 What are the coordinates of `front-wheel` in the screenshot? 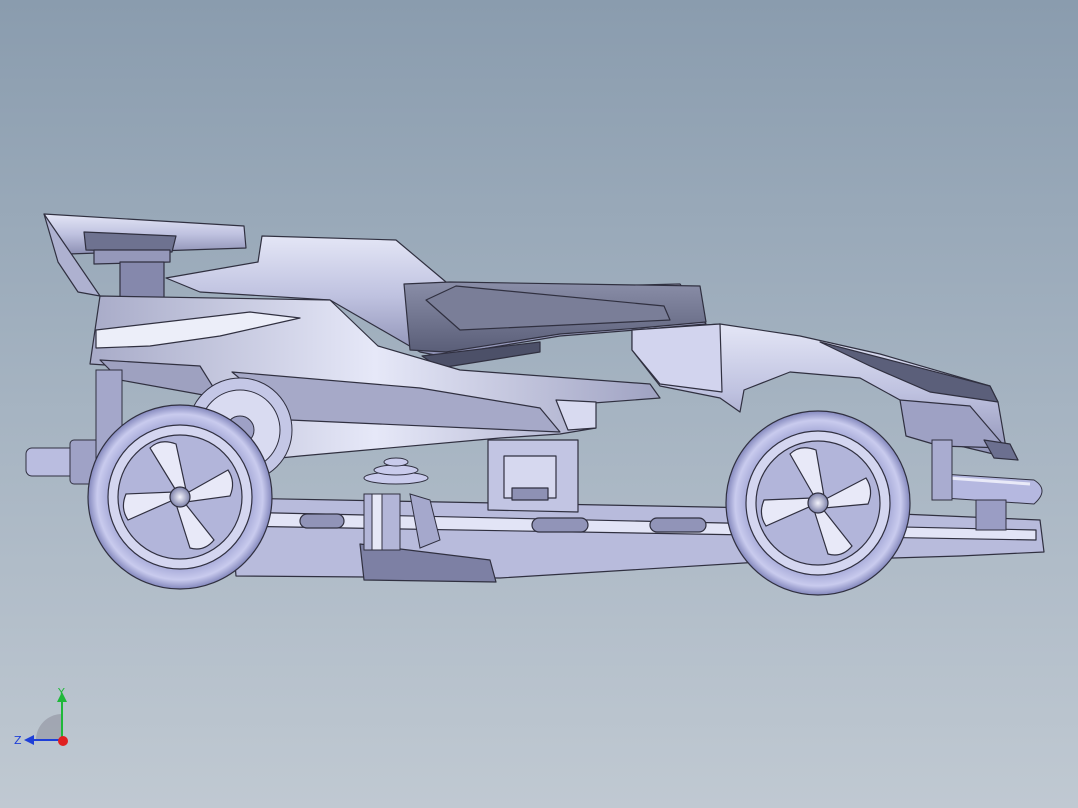 It's located at (818, 503).